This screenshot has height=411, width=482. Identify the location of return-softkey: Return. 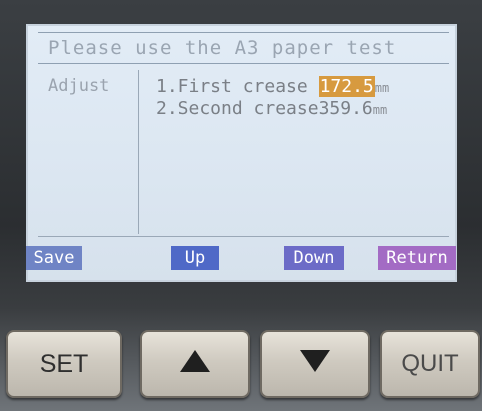
(417, 258).